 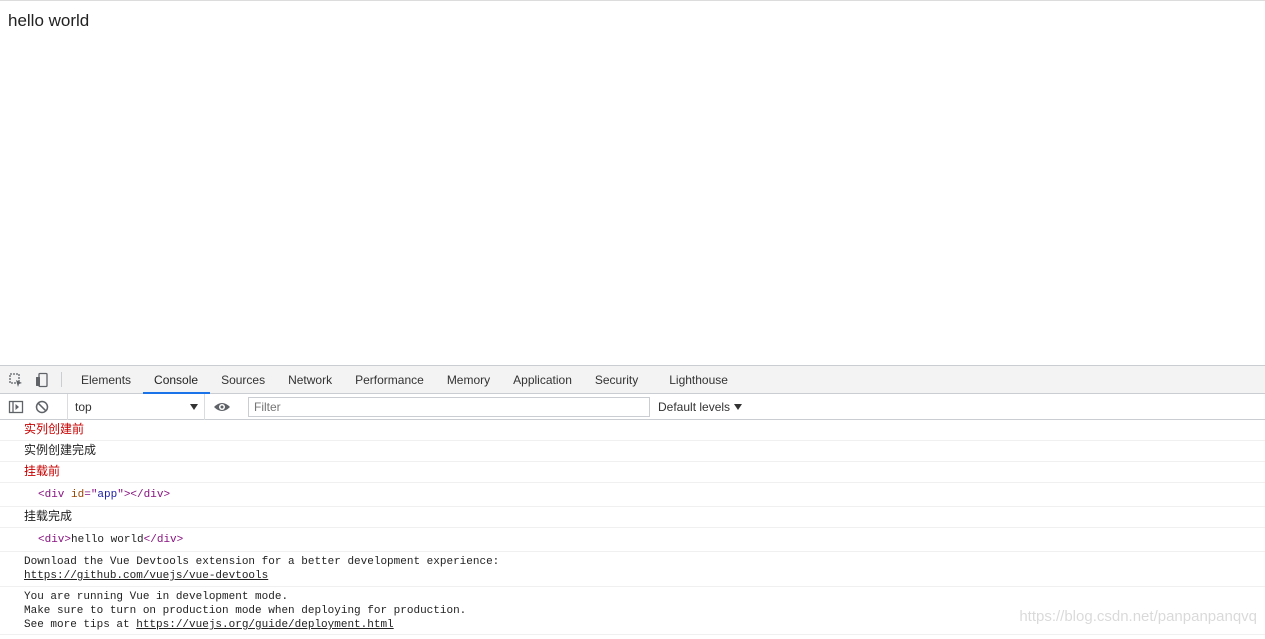 I want to click on context-label: top, so click(x=83, y=406).